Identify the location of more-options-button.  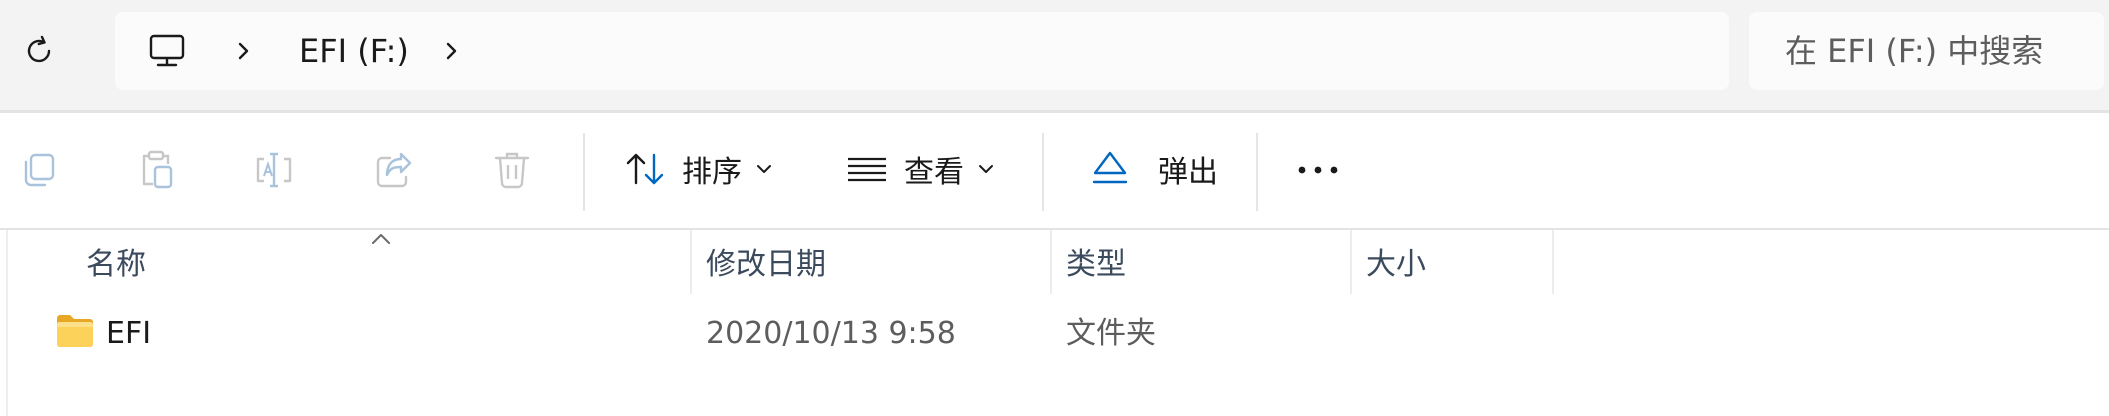
(1318, 170).